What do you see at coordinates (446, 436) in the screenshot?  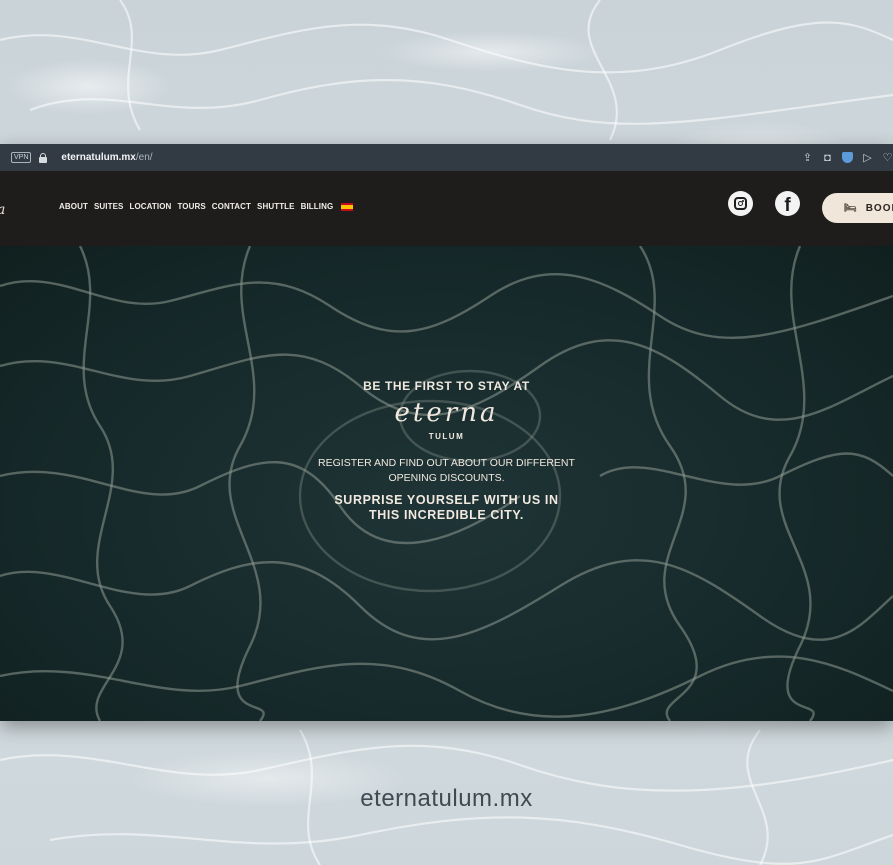 I see `hero-brand-location: TULUM` at bounding box center [446, 436].